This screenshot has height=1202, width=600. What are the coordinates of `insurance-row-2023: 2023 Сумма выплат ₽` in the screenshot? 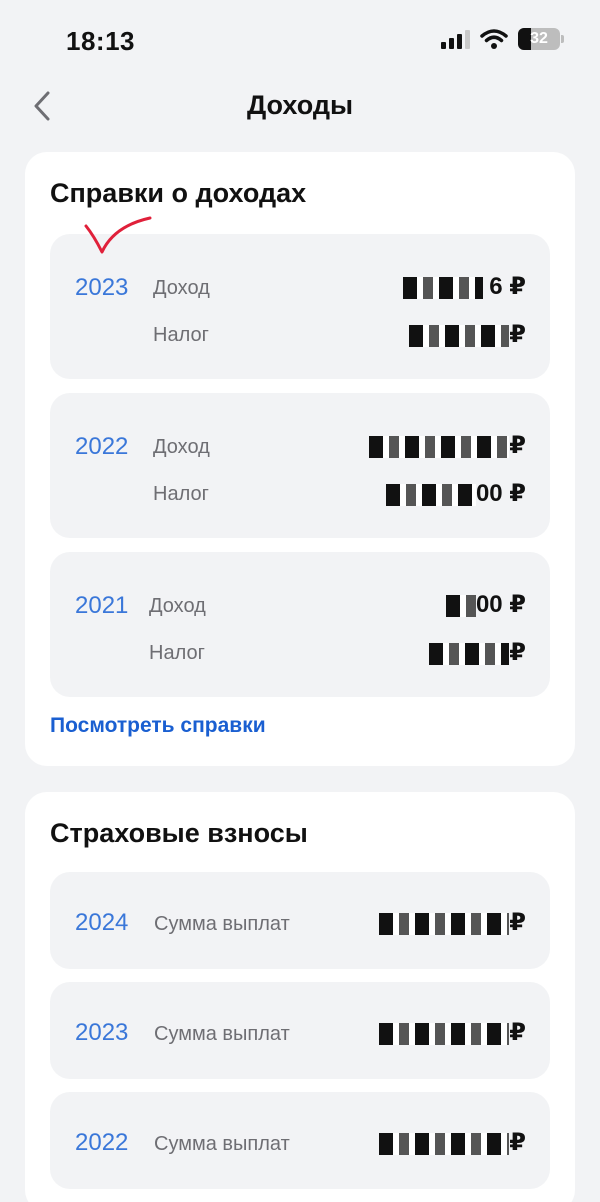 It's located at (300, 1030).